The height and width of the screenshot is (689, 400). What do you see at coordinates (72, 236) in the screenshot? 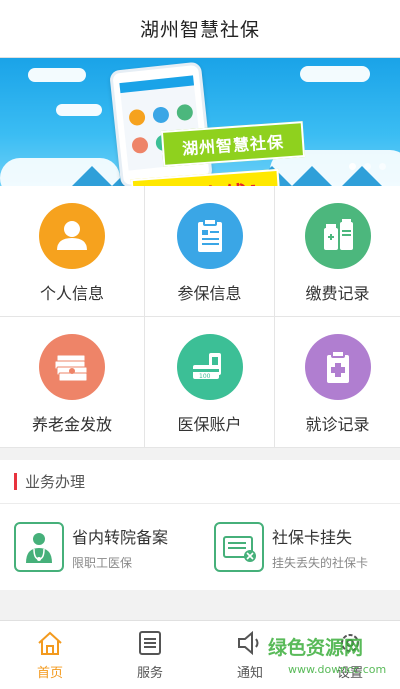
I see `person-icon` at bounding box center [72, 236].